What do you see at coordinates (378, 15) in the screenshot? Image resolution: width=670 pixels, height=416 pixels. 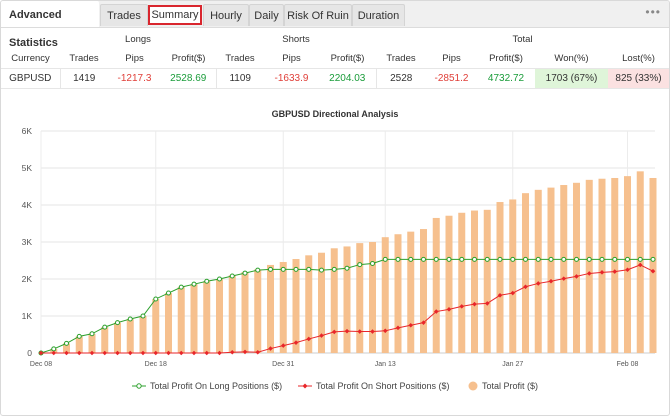 I see `tab-duration: Duration` at bounding box center [378, 15].